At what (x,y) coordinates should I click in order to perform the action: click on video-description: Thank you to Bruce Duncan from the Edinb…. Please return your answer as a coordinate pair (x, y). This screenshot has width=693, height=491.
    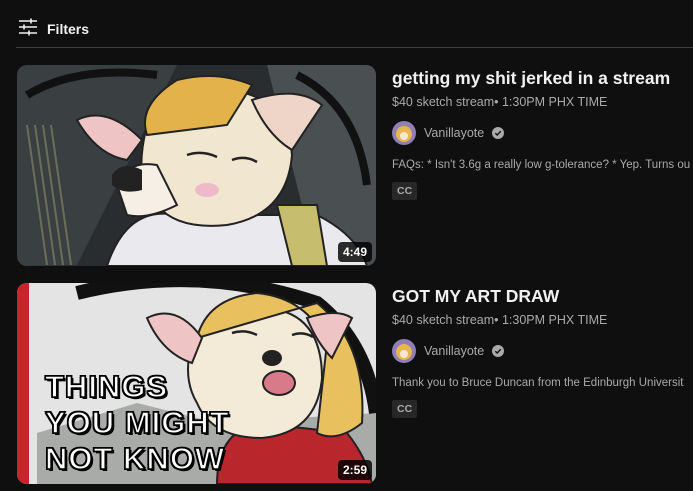
    Looking at the image, I should click on (538, 383).